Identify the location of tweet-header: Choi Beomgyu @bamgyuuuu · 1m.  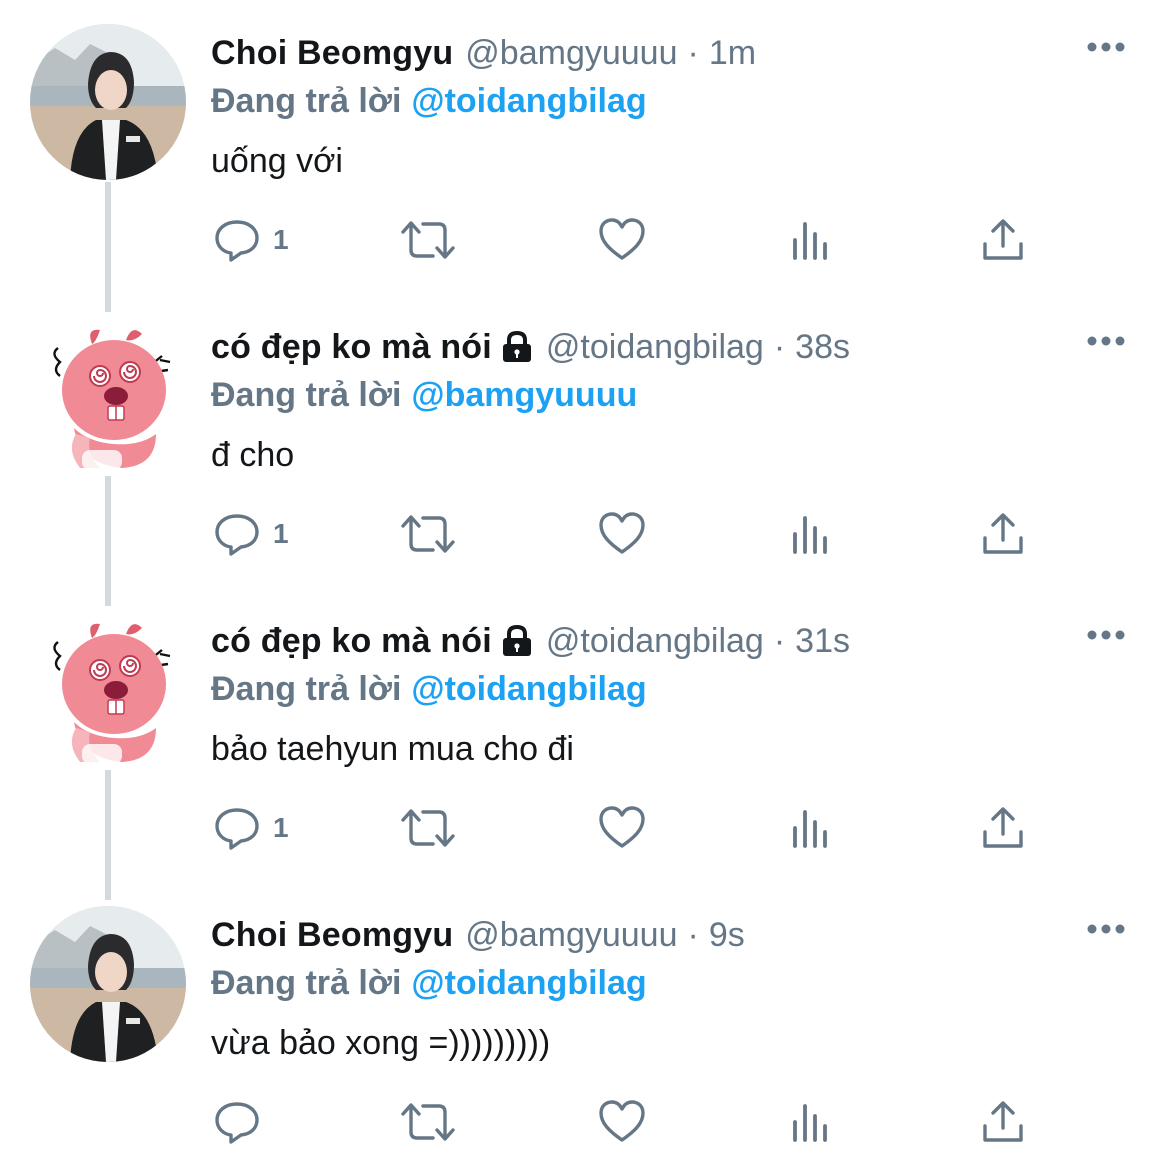
(483, 53).